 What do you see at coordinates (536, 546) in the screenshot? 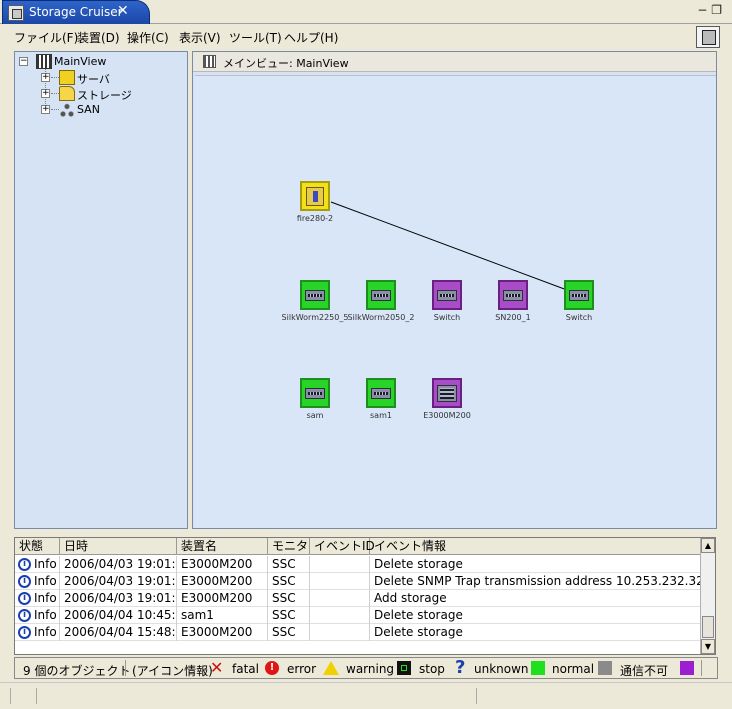
I see `column-event-info: イベント情報` at bounding box center [536, 546].